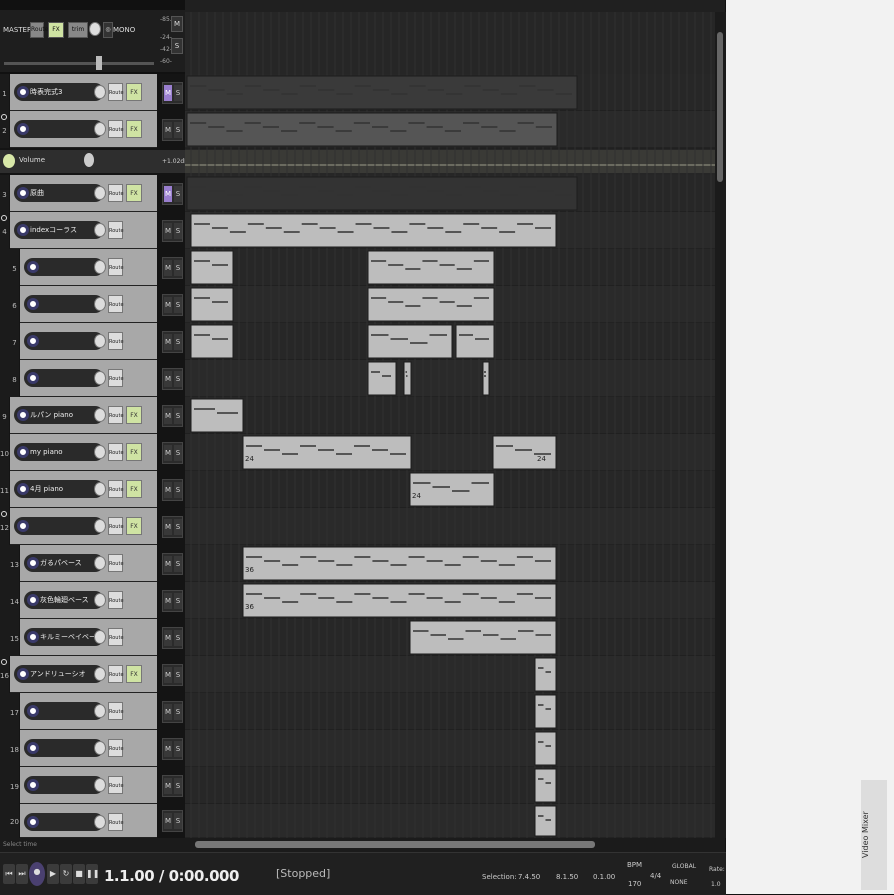 Image resolution: width=894 pixels, height=895 pixels. Describe the element at coordinates (395, 844) in the screenshot. I see `horizontal-scroll-thumb` at that location.